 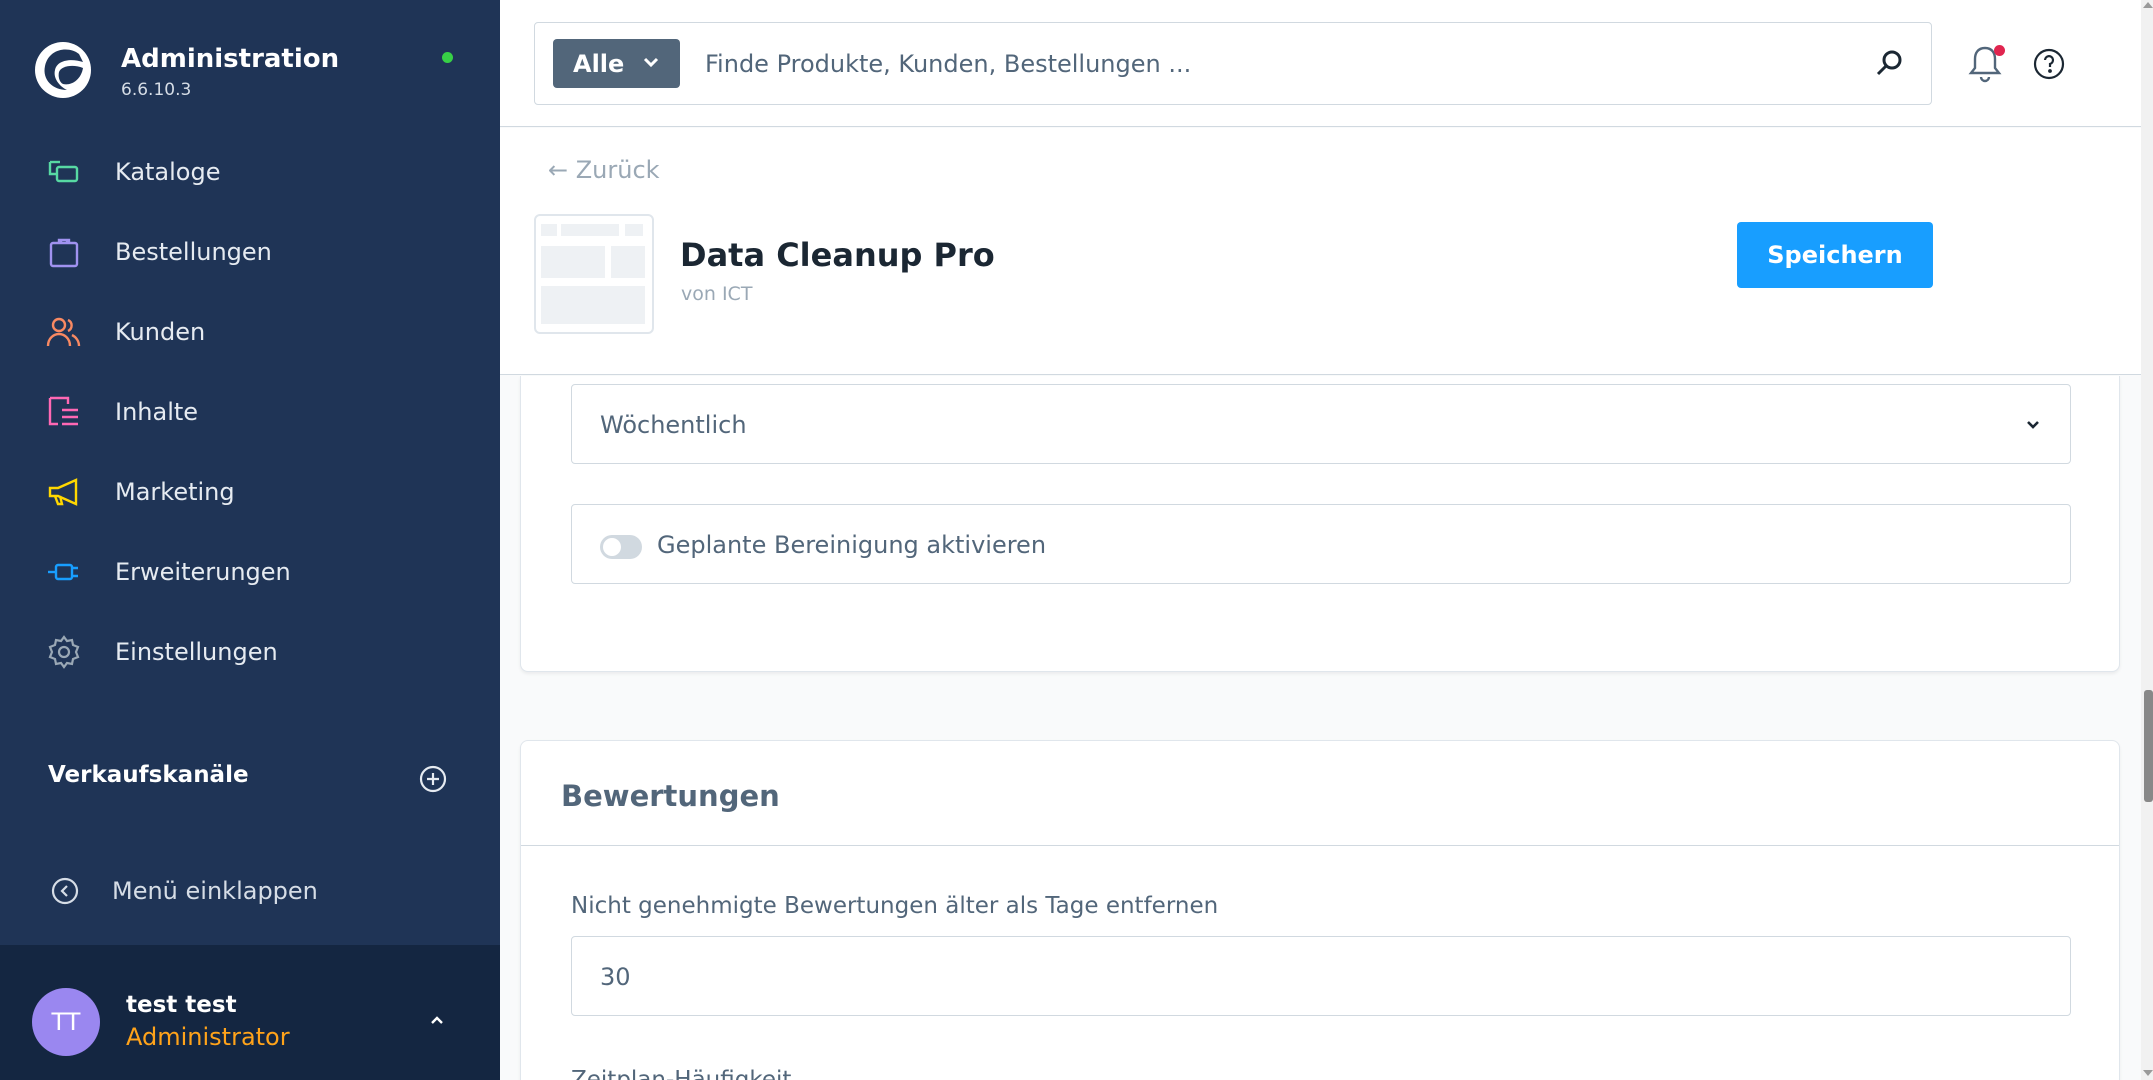 I want to click on app-version: 6.6.10.3, so click(x=156, y=90).